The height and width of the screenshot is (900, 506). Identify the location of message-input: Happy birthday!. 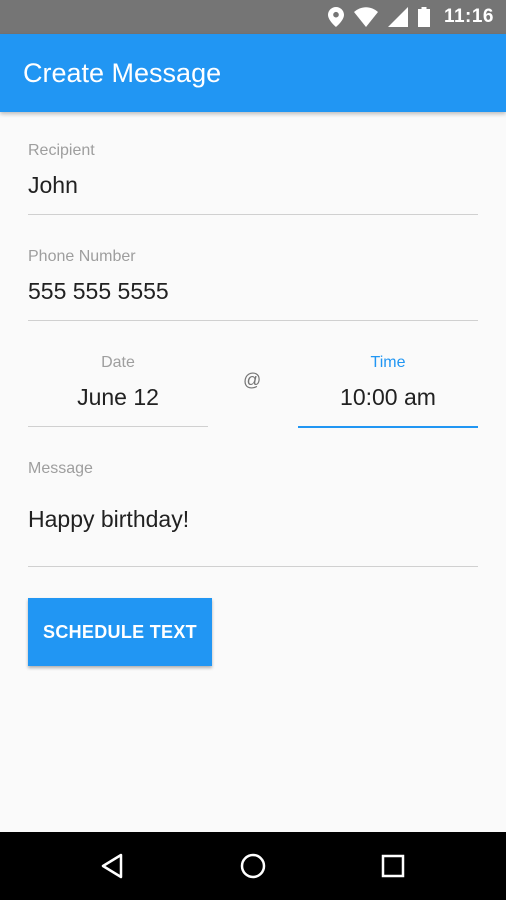
(253, 519).